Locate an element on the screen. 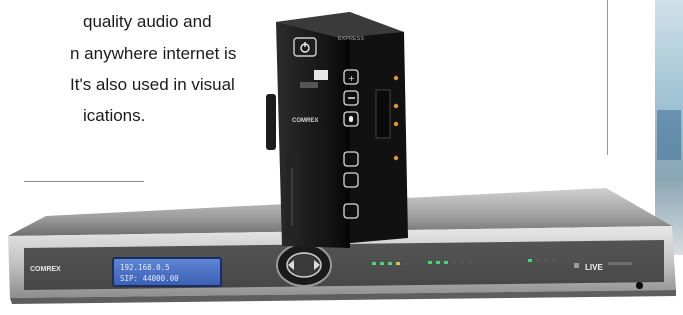  portable-display-patch is located at coordinates (321, 75).